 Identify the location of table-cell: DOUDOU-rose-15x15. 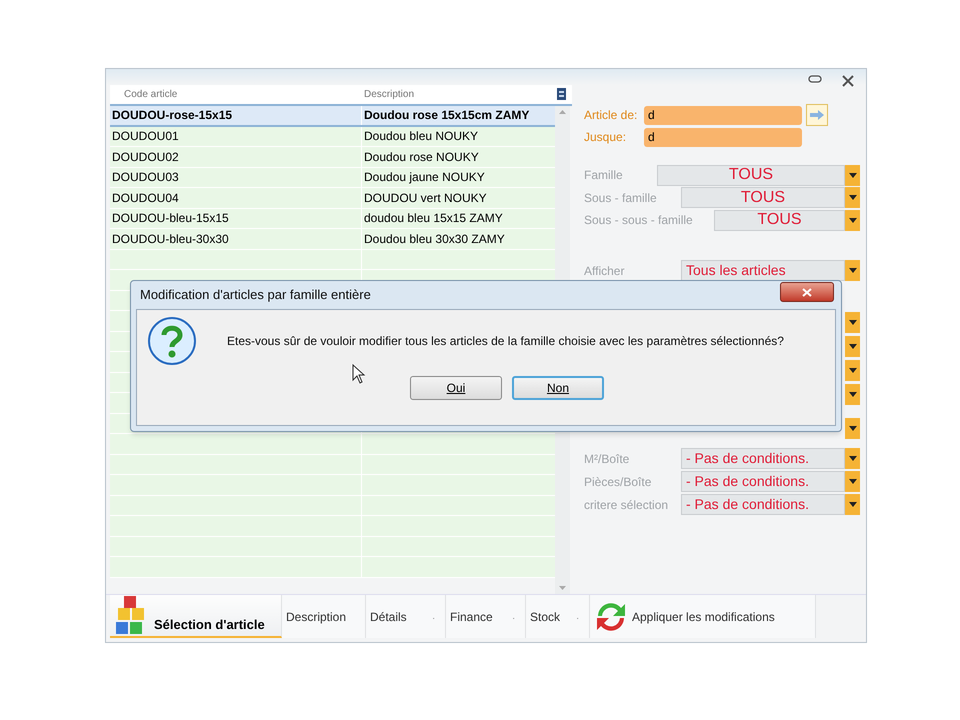
(236, 115).